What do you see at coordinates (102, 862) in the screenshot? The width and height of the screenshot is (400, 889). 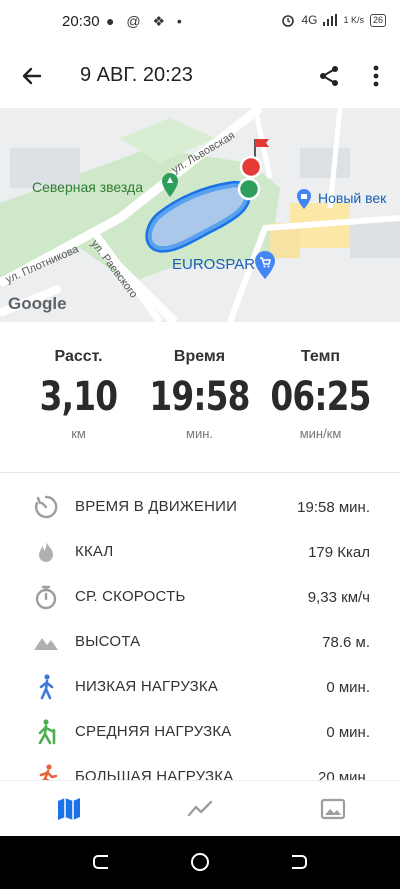 I see `recent-apps-icon` at bounding box center [102, 862].